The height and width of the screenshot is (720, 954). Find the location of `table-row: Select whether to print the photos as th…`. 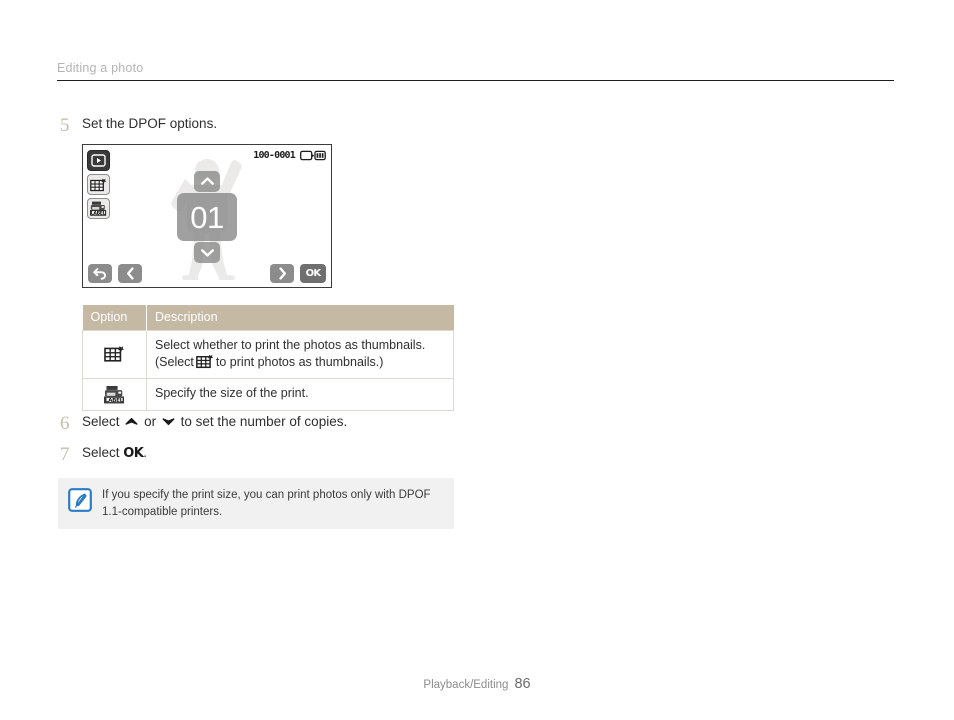

table-row: Select whether to print the photos as th… is located at coordinates (268, 354).